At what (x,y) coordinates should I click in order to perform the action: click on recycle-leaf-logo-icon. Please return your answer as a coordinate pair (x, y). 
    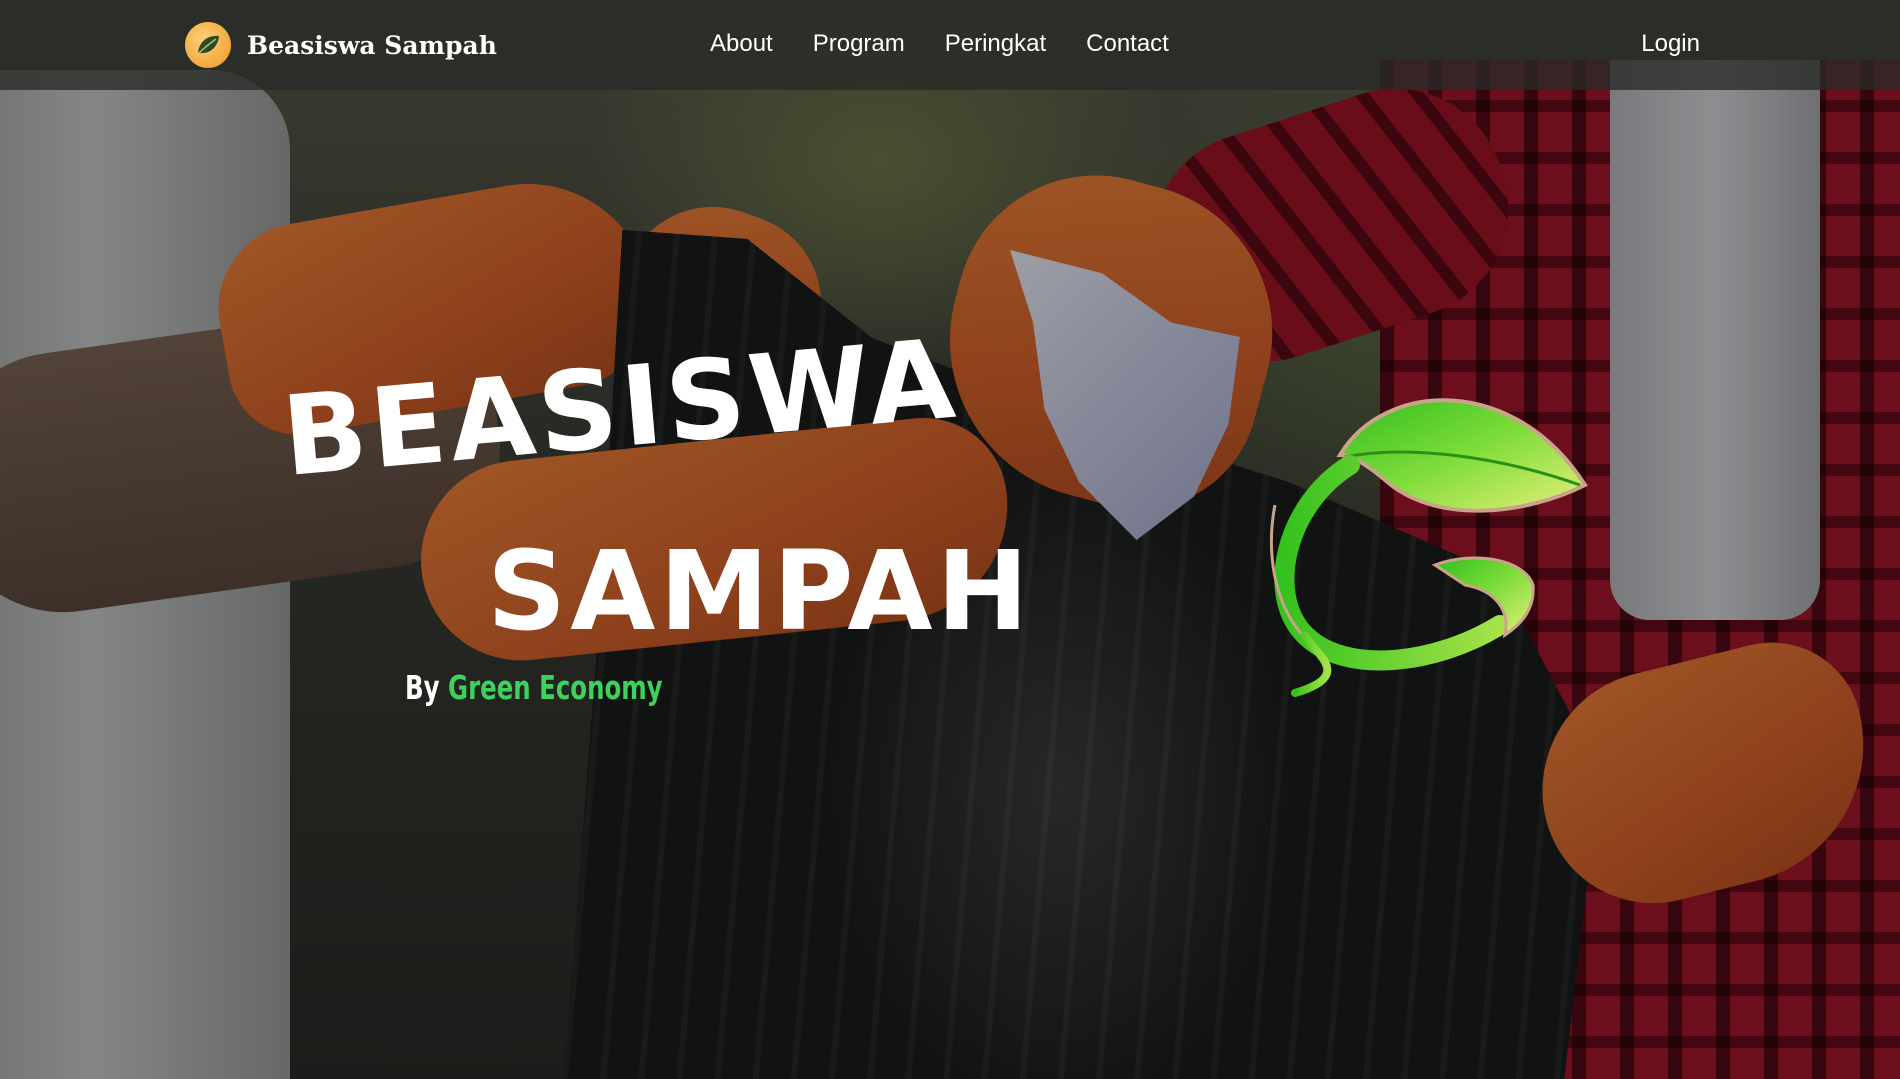
    Looking at the image, I should click on (1428, 547).